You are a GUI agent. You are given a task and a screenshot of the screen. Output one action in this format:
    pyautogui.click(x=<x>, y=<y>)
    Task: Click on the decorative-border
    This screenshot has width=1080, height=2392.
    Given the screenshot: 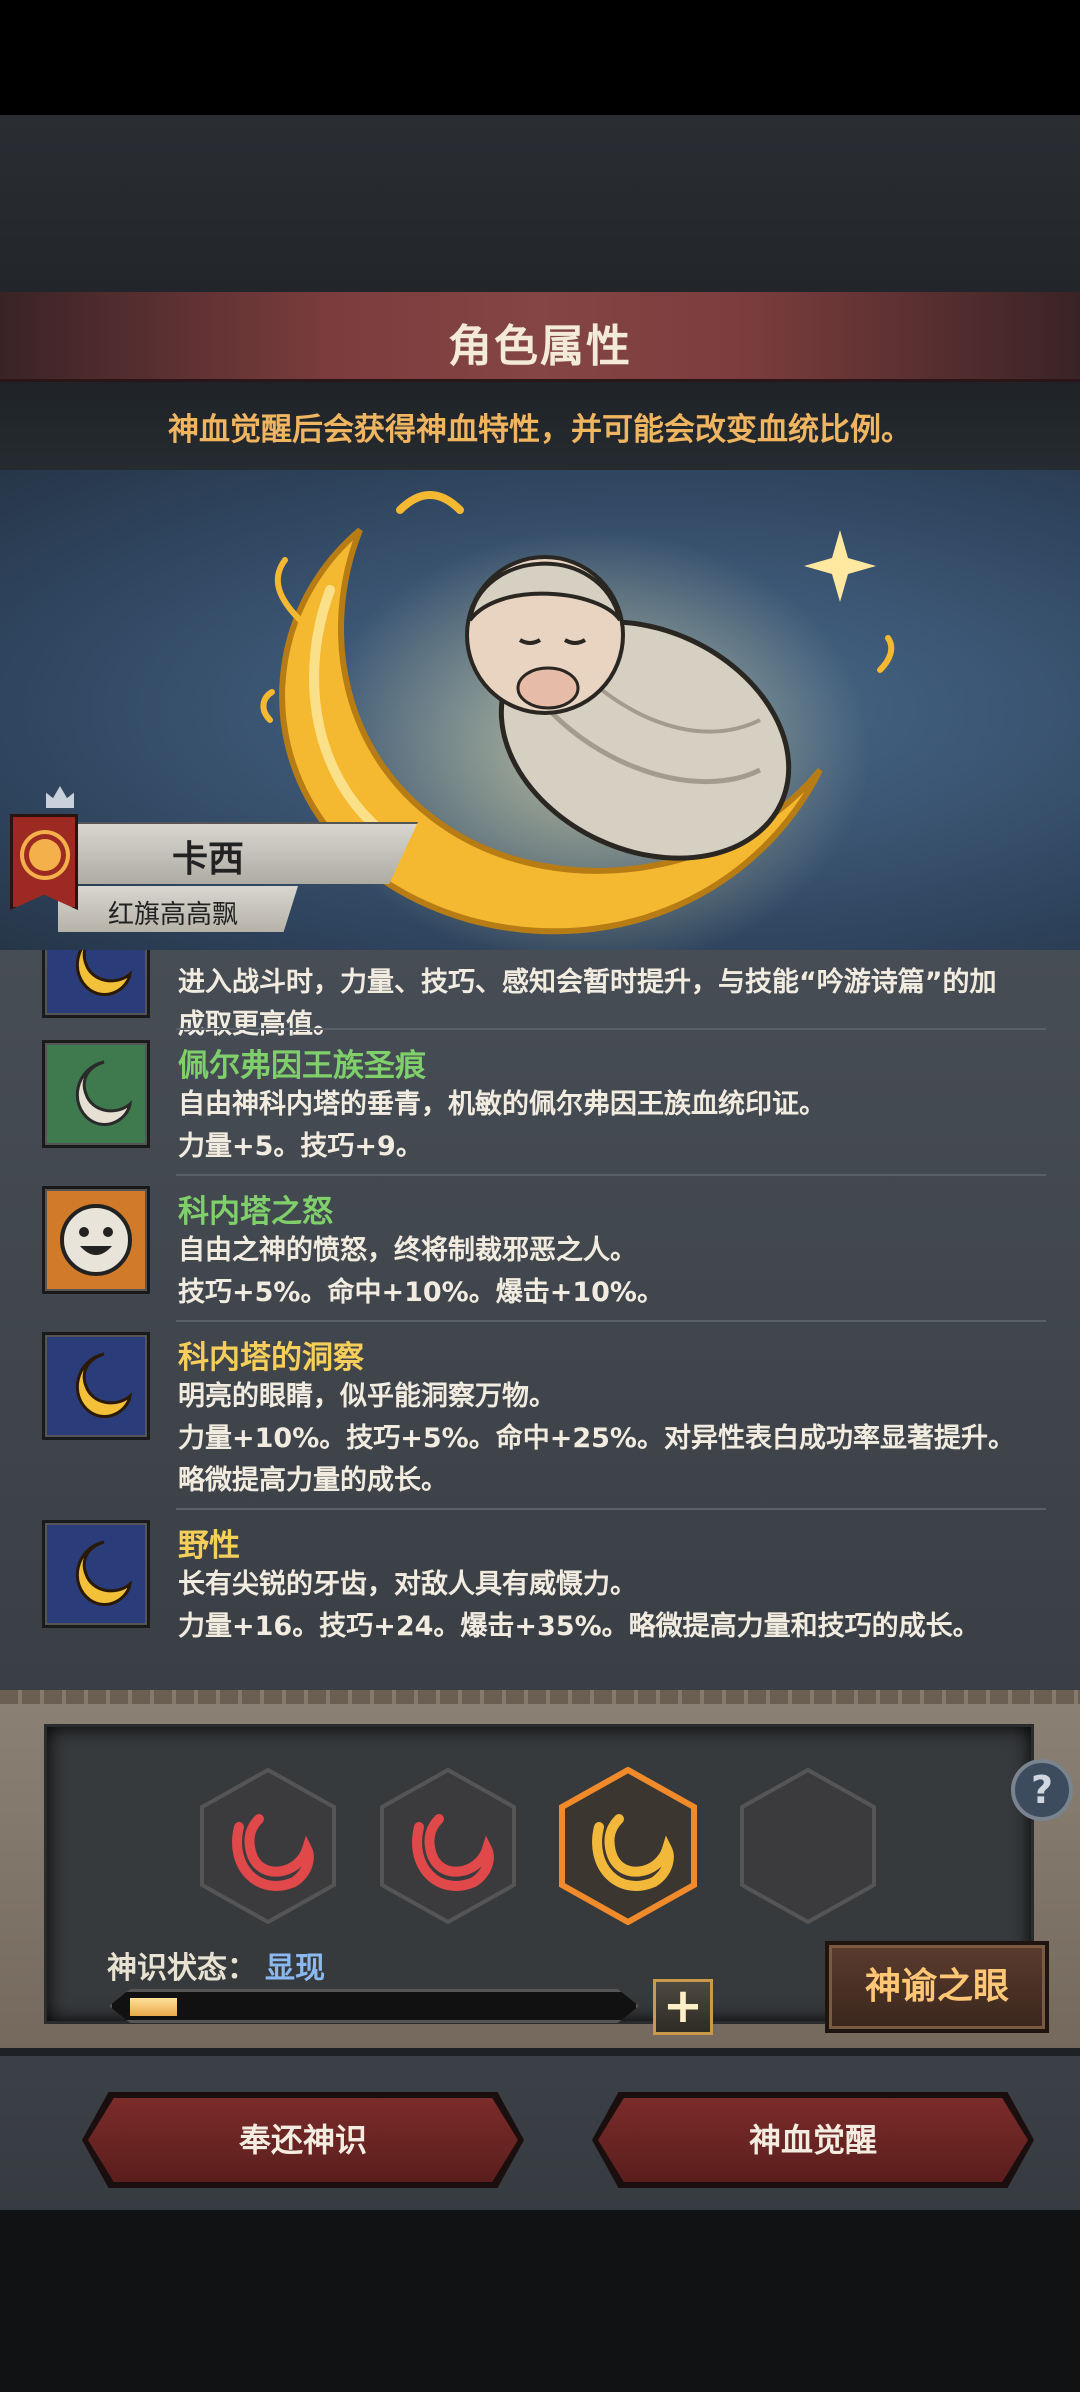 What is the action you would take?
    pyautogui.click(x=540, y=1697)
    